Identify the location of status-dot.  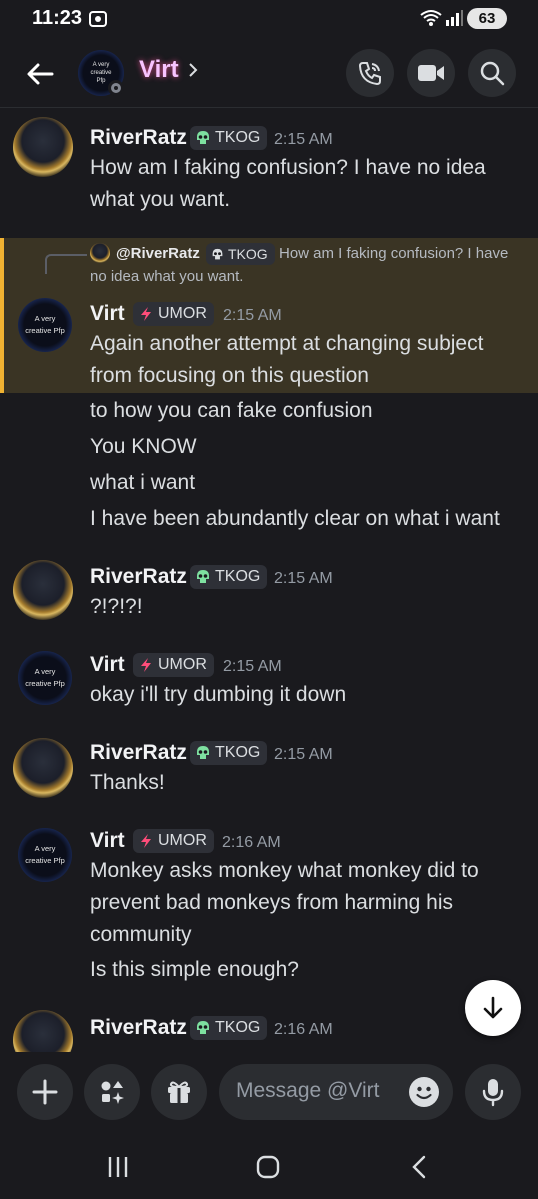
(116, 88).